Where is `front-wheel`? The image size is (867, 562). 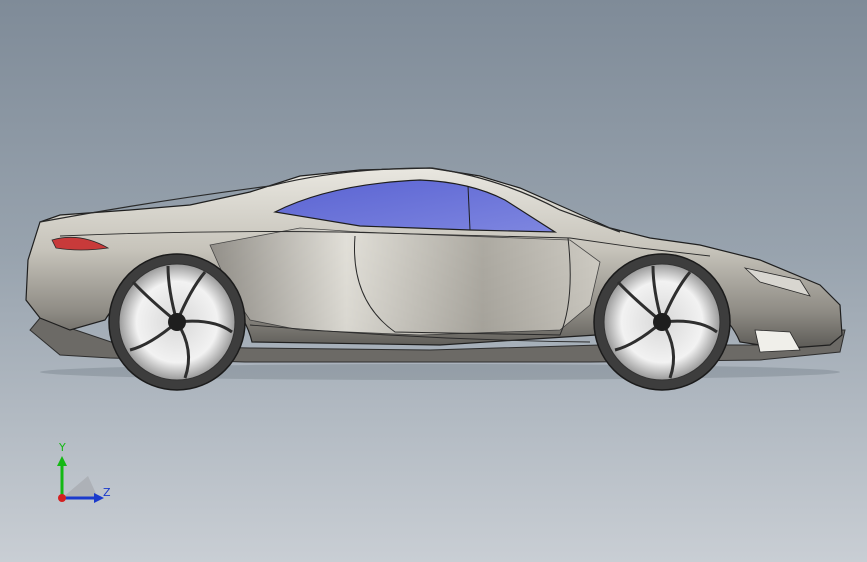
front-wheel is located at coordinates (662, 322).